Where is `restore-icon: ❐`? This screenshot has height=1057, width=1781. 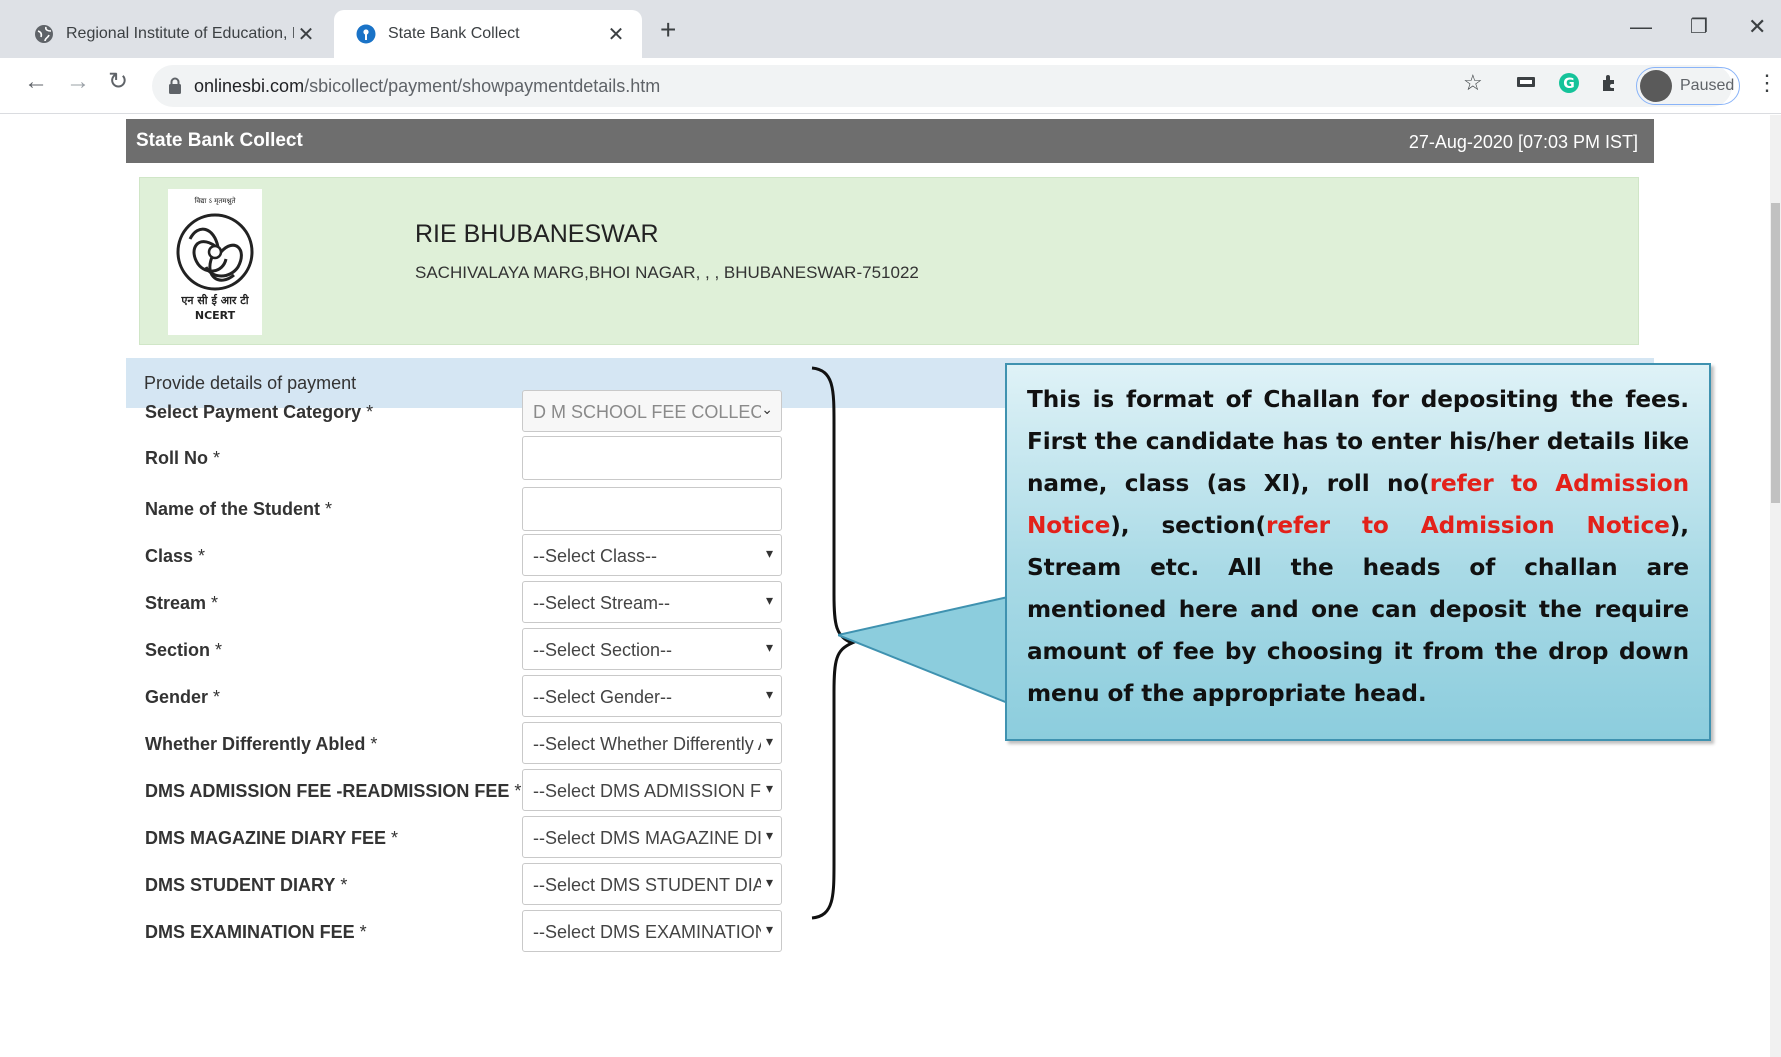 restore-icon: ❐ is located at coordinates (1699, 26).